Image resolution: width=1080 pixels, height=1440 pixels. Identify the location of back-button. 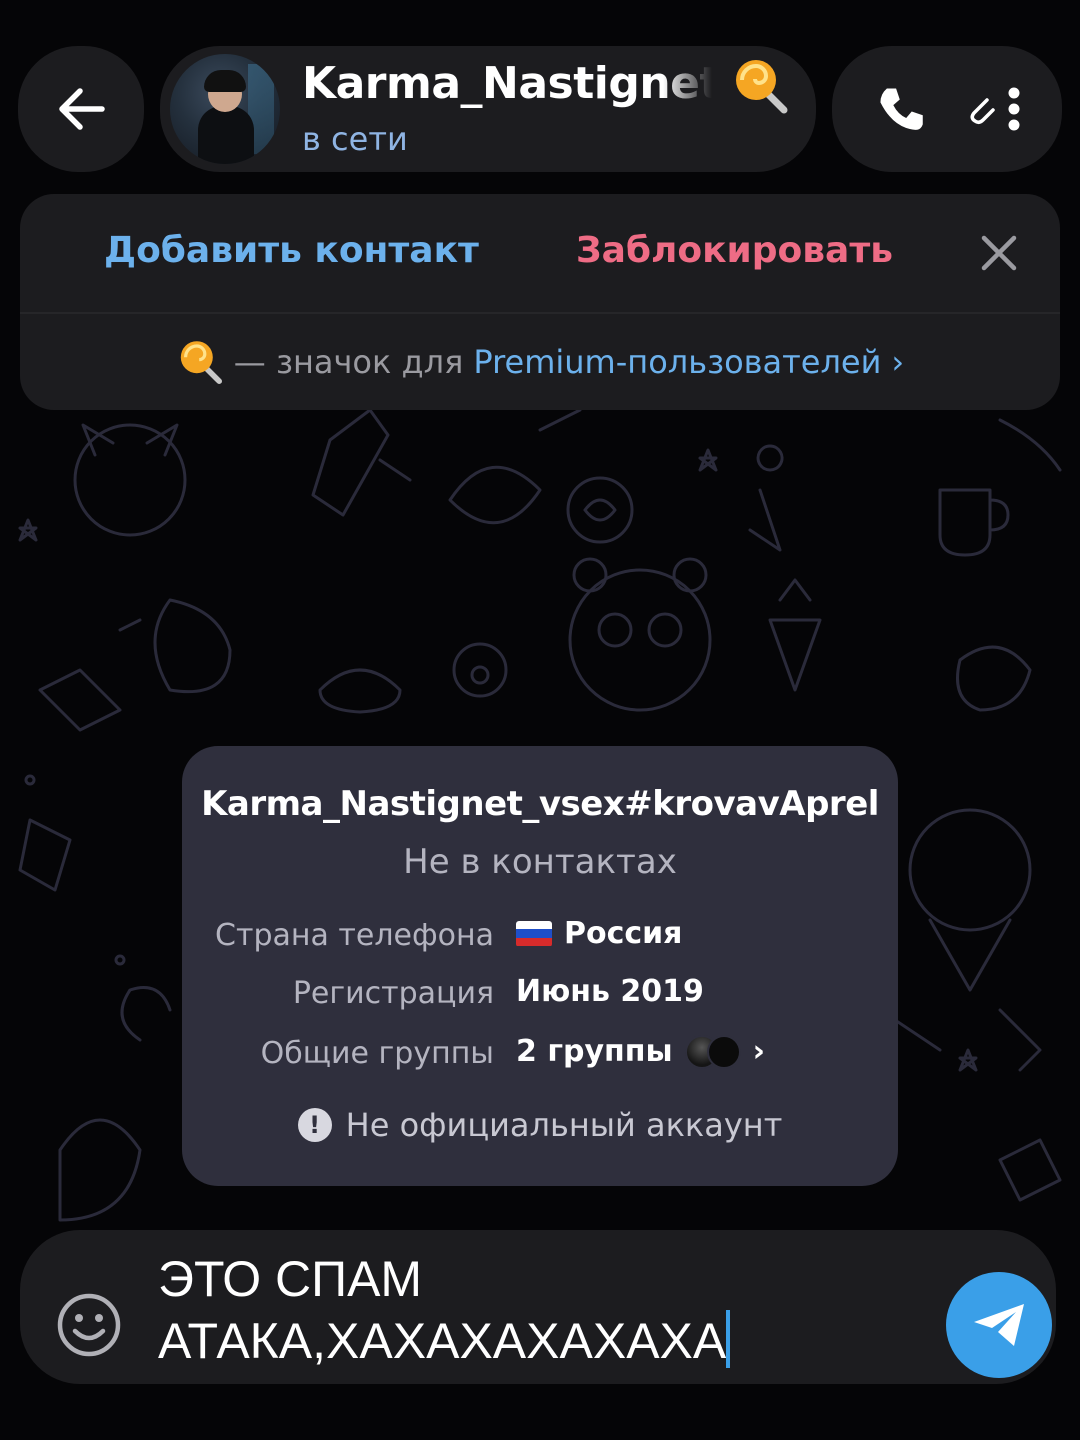
(81, 109).